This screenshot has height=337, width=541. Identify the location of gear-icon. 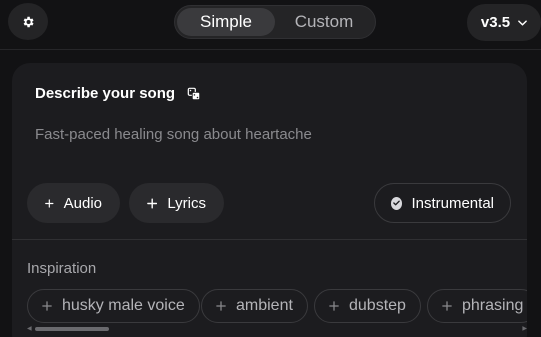
(28, 21).